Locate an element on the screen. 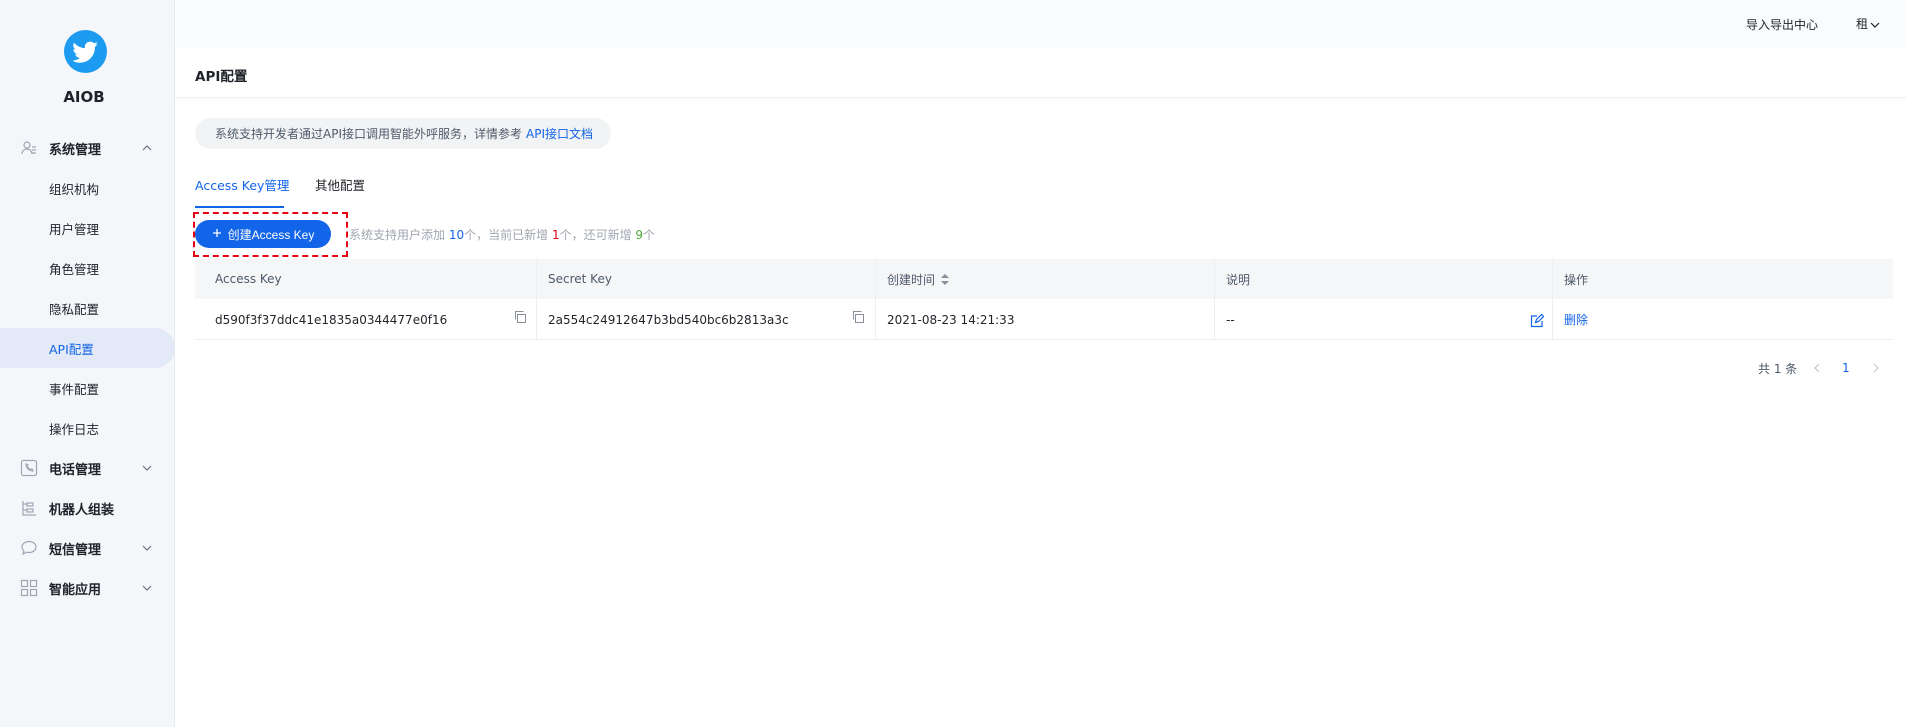  pagination-total: 共 1 条 is located at coordinates (1778, 368).